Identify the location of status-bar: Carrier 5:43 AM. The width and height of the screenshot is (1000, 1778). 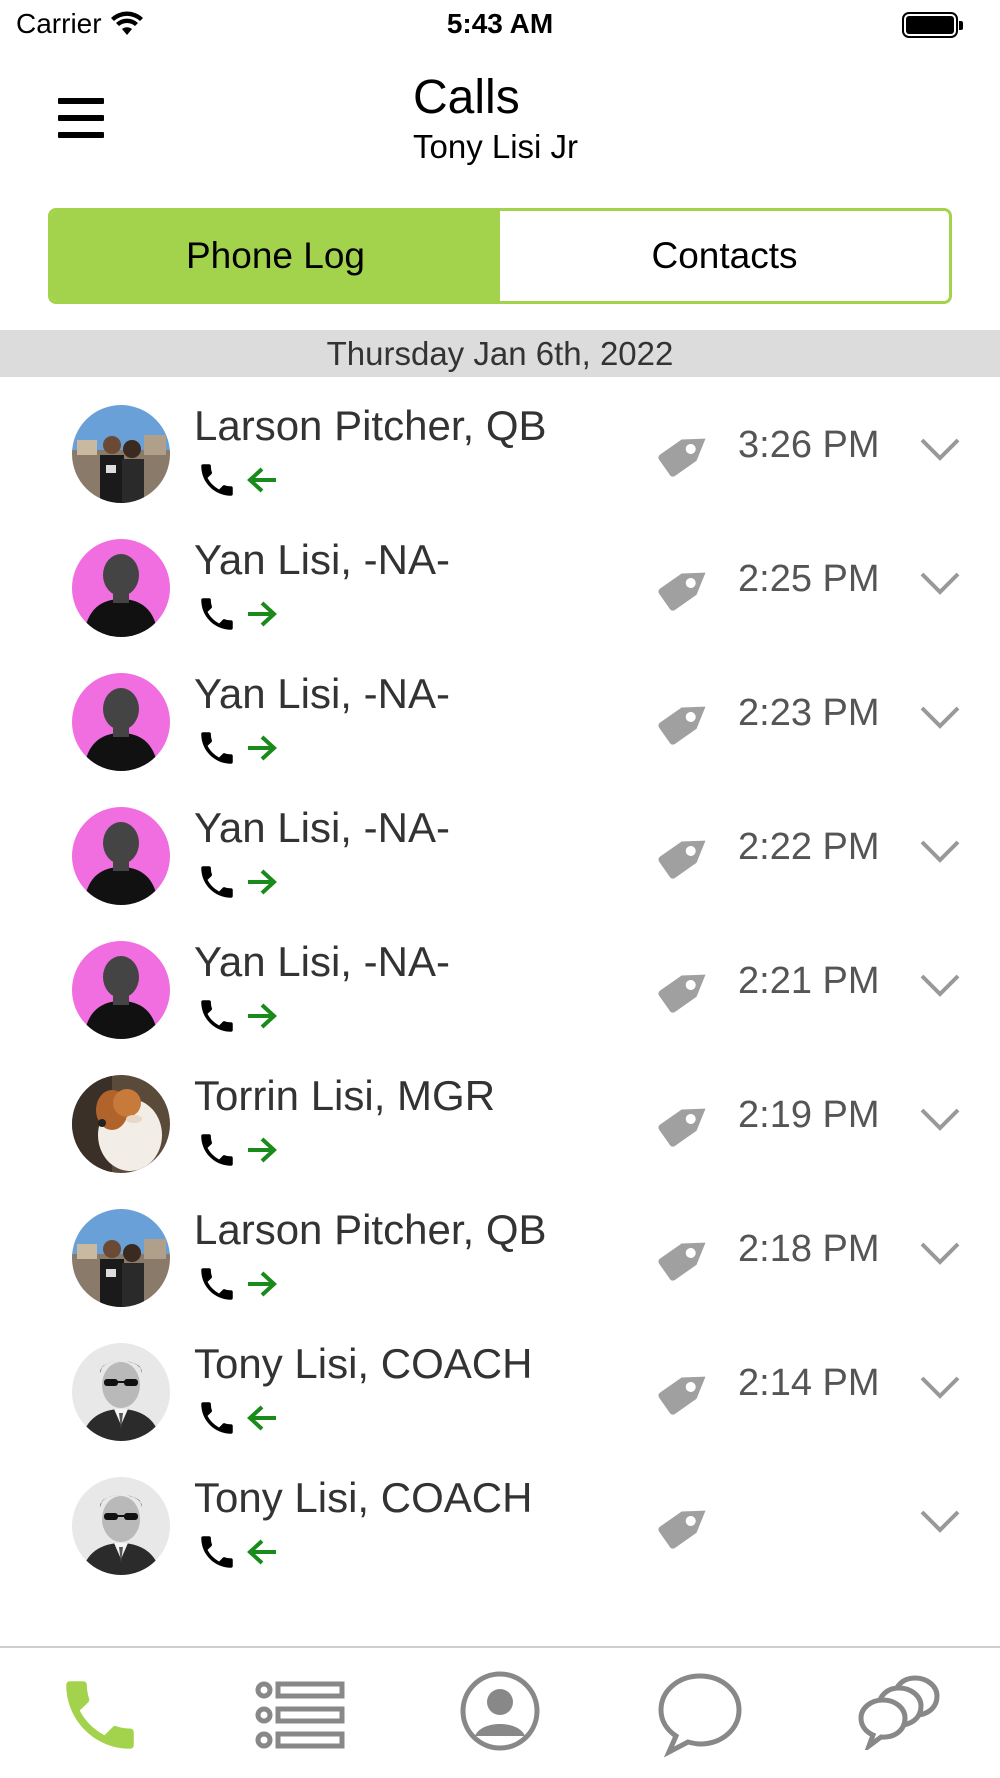
(500, 26).